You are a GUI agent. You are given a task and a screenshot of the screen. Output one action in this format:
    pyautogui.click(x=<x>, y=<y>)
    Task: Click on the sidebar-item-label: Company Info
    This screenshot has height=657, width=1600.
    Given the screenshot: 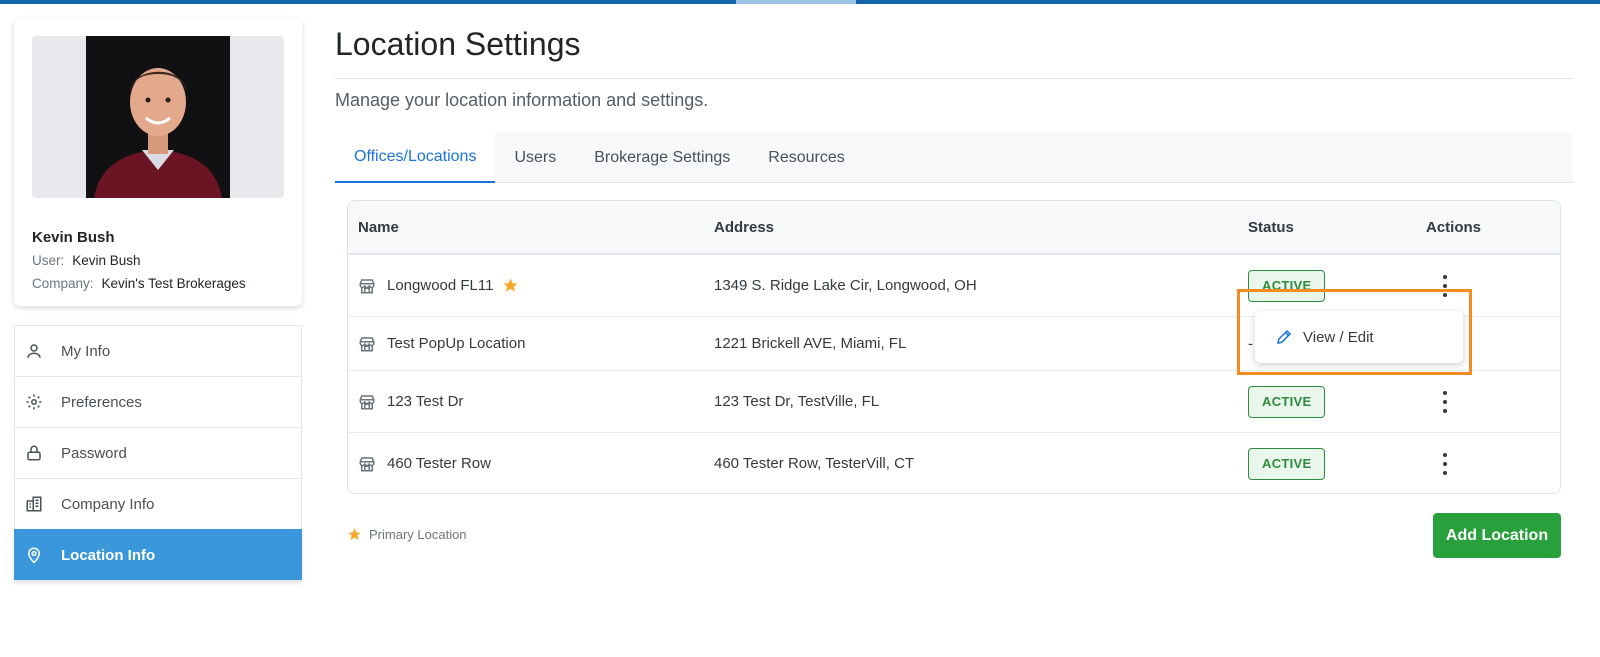 What is the action you would take?
    pyautogui.click(x=108, y=504)
    